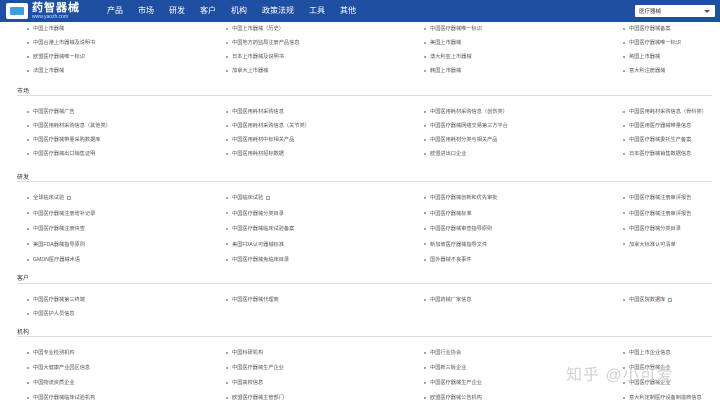 Image resolution: width=720 pixels, height=403 pixels. What do you see at coordinates (45, 70) in the screenshot?
I see `link-item: 法国上市器械` at bounding box center [45, 70].